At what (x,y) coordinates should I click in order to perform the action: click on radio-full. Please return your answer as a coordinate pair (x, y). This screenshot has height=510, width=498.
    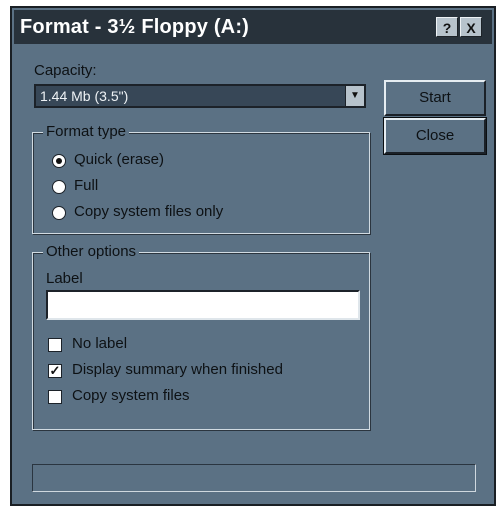
    Looking at the image, I should click on (59, 187).